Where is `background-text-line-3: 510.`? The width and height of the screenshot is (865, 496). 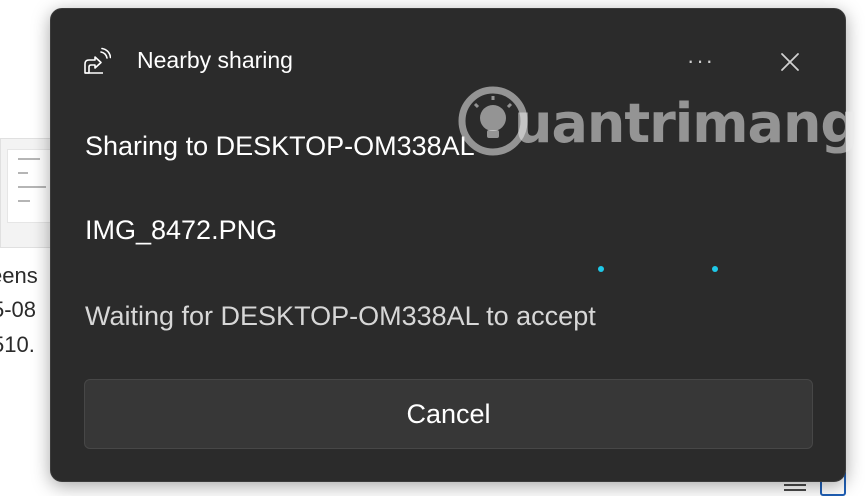 background-text-line-3: 510. is located at coordinates (17, 344).